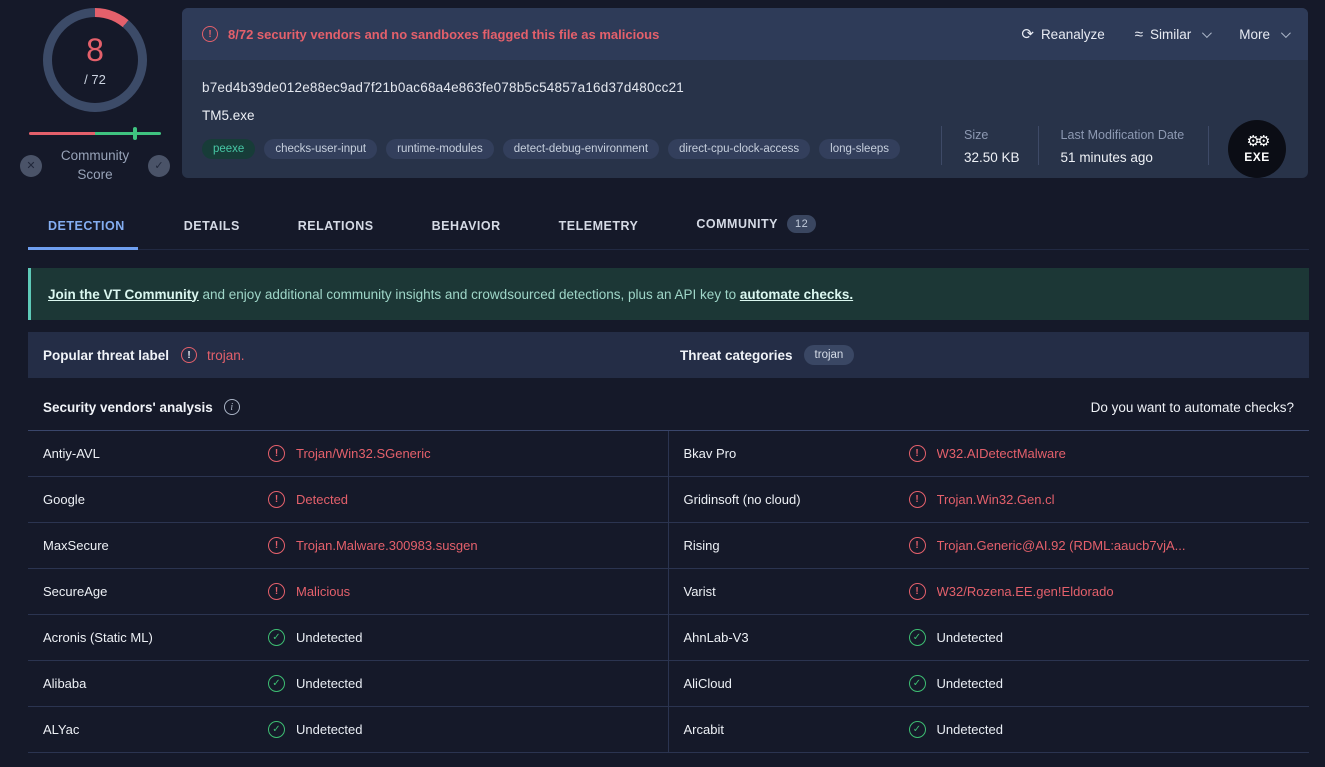 The image size is (1325, 767). Describe the element at coordinates (1265, 34) in the screenshot. I see `more-button: More` at that location.